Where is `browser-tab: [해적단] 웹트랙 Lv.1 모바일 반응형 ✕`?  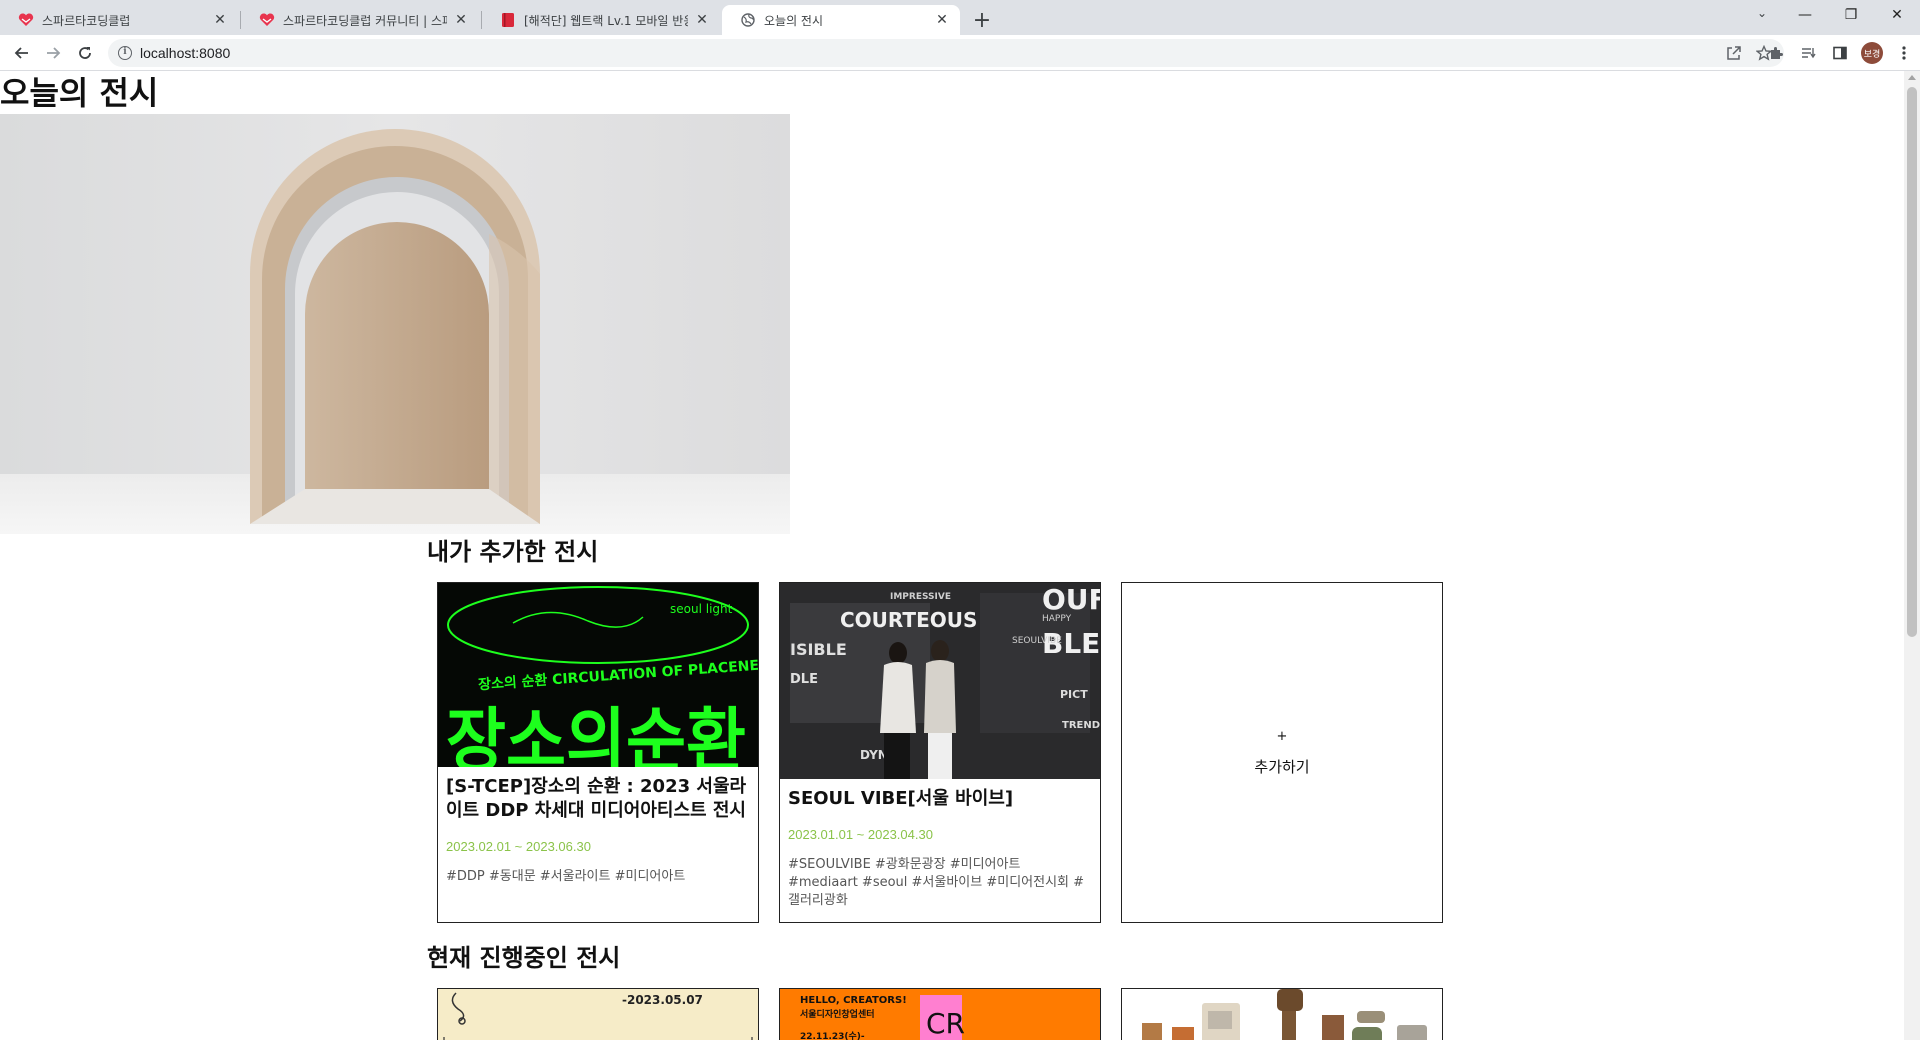 browser-tab: [해적단] 웹트랙 Lv.1 모바일 반응형 ✕ is located at coordinates (601, 20).